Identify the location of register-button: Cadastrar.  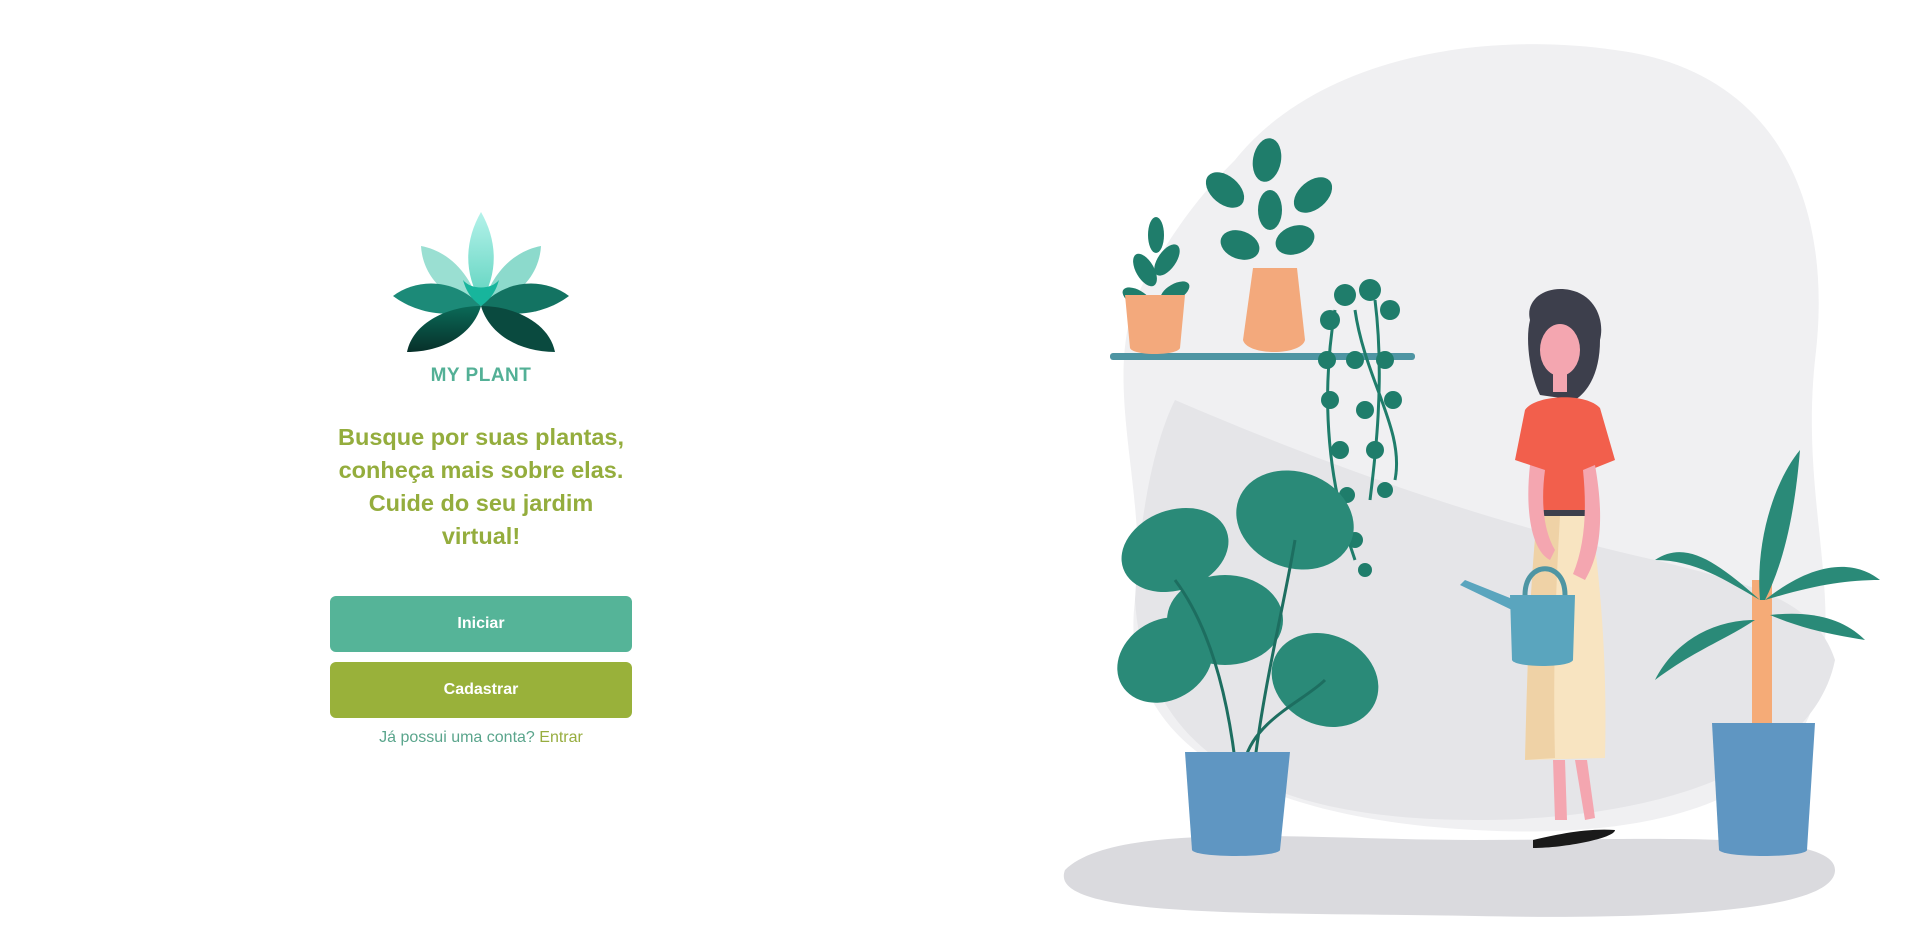
(481, 690).